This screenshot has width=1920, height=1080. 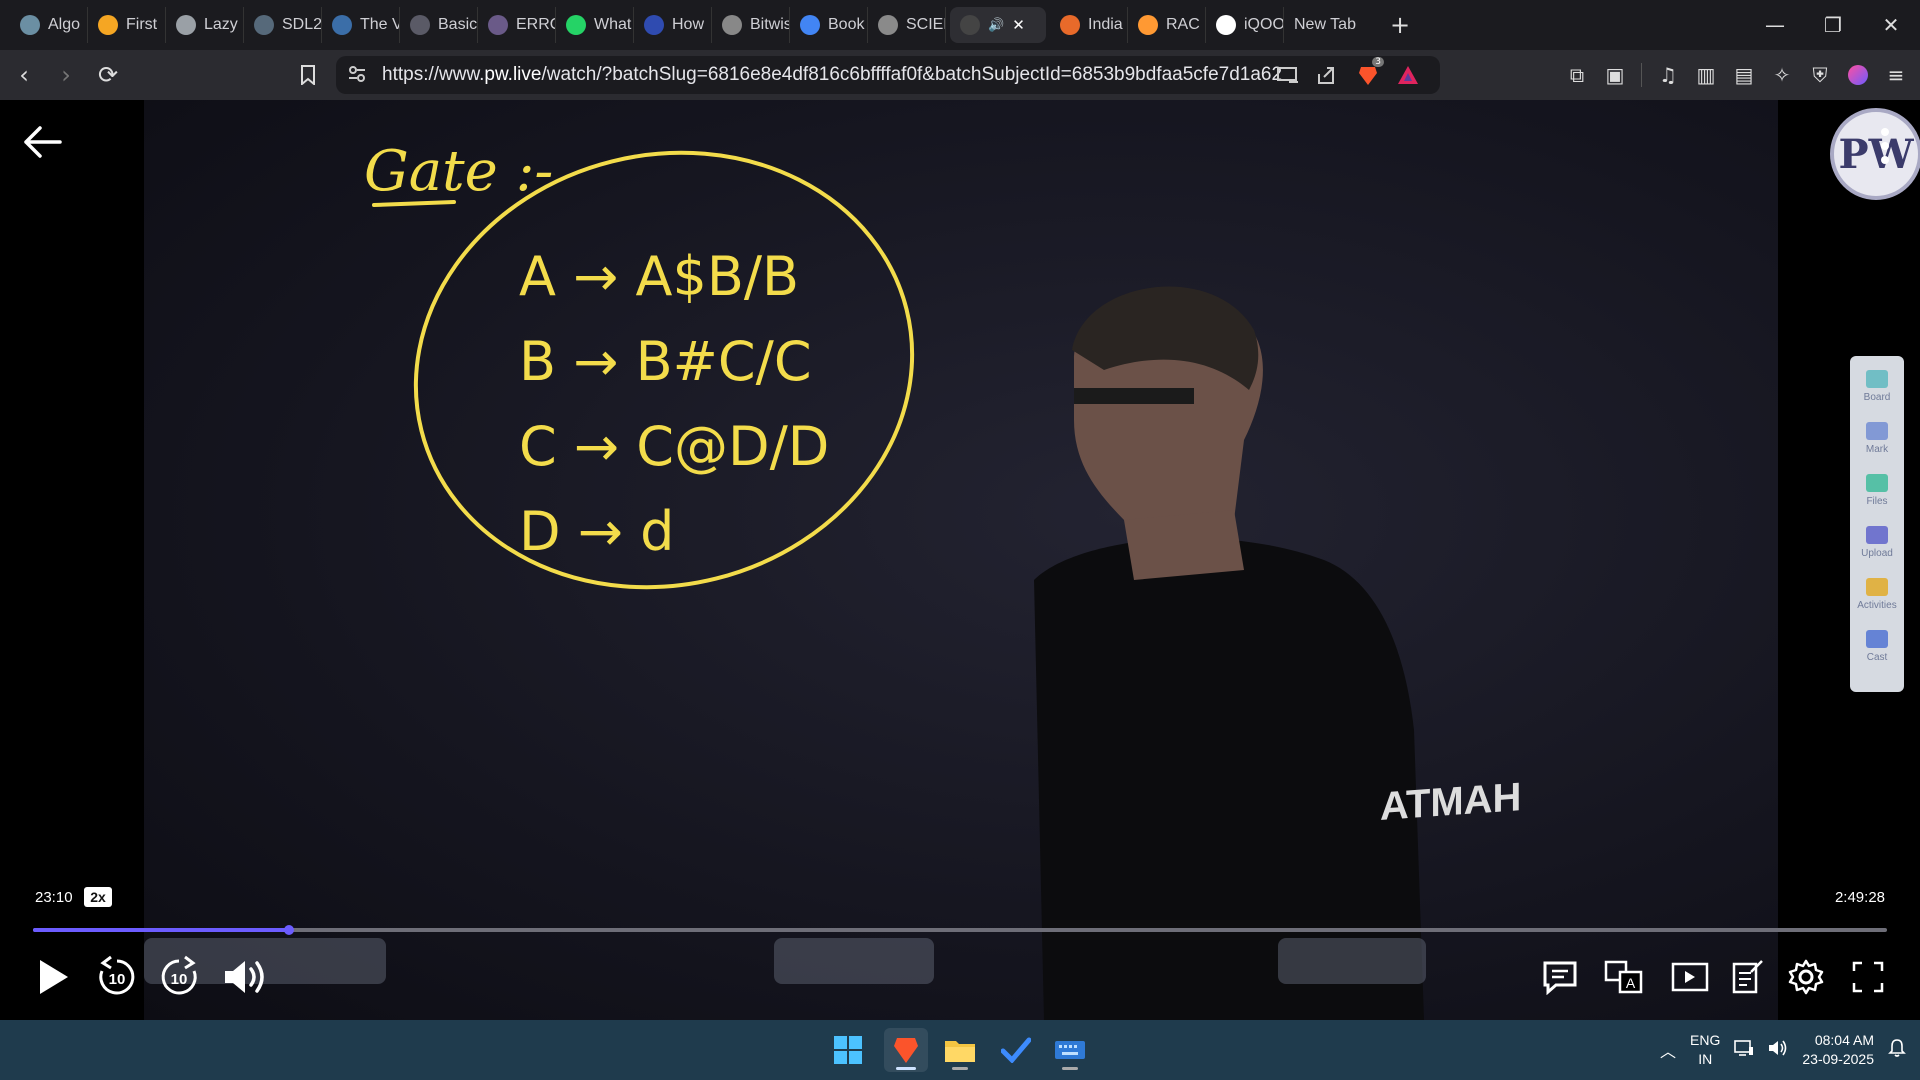 What do you see at coordinates (1368, 75) in the screenshot?
I see `brave-shields-icon: 3` at bounding box center [1368, 75].